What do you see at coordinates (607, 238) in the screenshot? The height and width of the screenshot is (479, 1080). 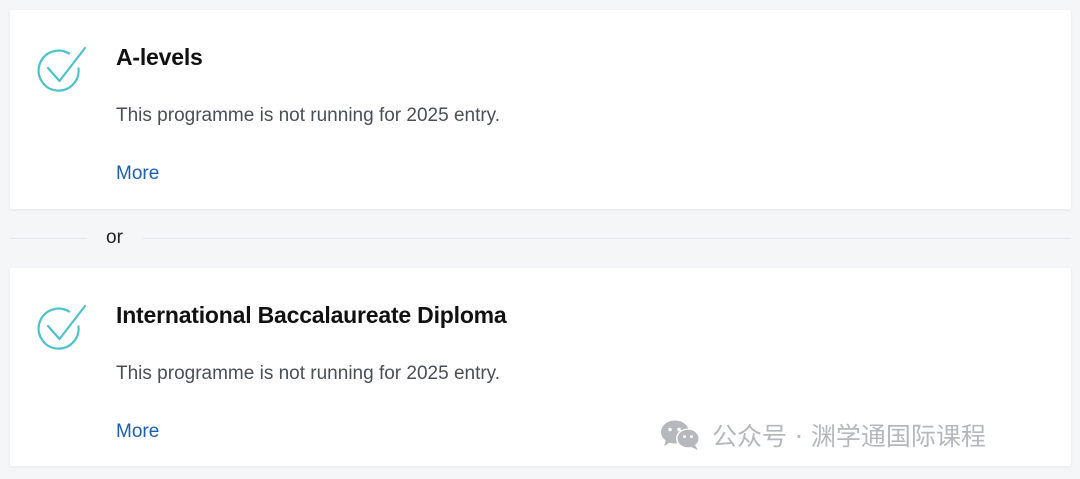 I see `divider-line-right` at bounding box center [607, 238].